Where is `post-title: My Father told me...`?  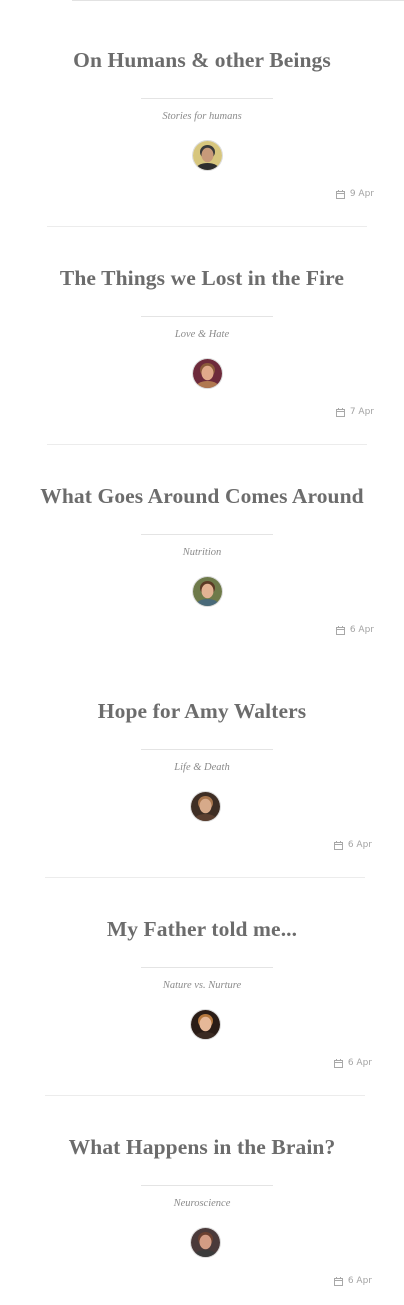 post-title: My Father told me... is located at coordinates (202, 929).